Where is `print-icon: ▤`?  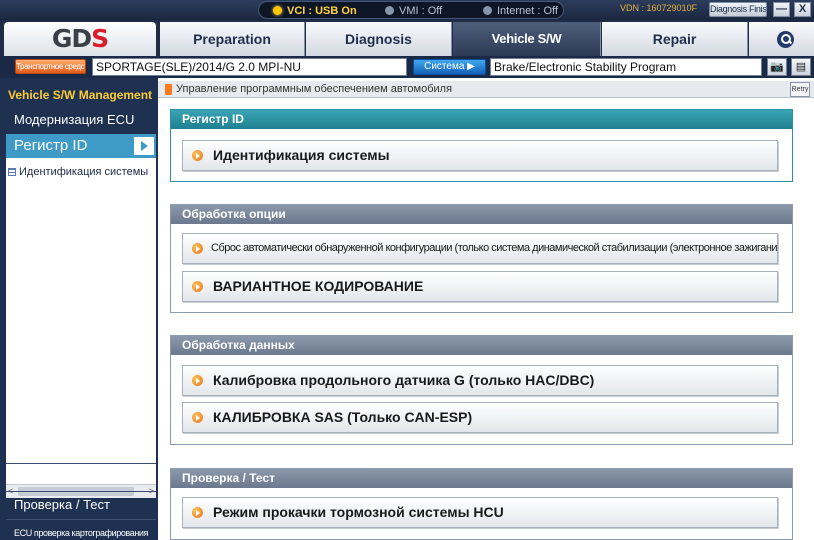 print-icon: ▤ is located at coordinates (801, 67).